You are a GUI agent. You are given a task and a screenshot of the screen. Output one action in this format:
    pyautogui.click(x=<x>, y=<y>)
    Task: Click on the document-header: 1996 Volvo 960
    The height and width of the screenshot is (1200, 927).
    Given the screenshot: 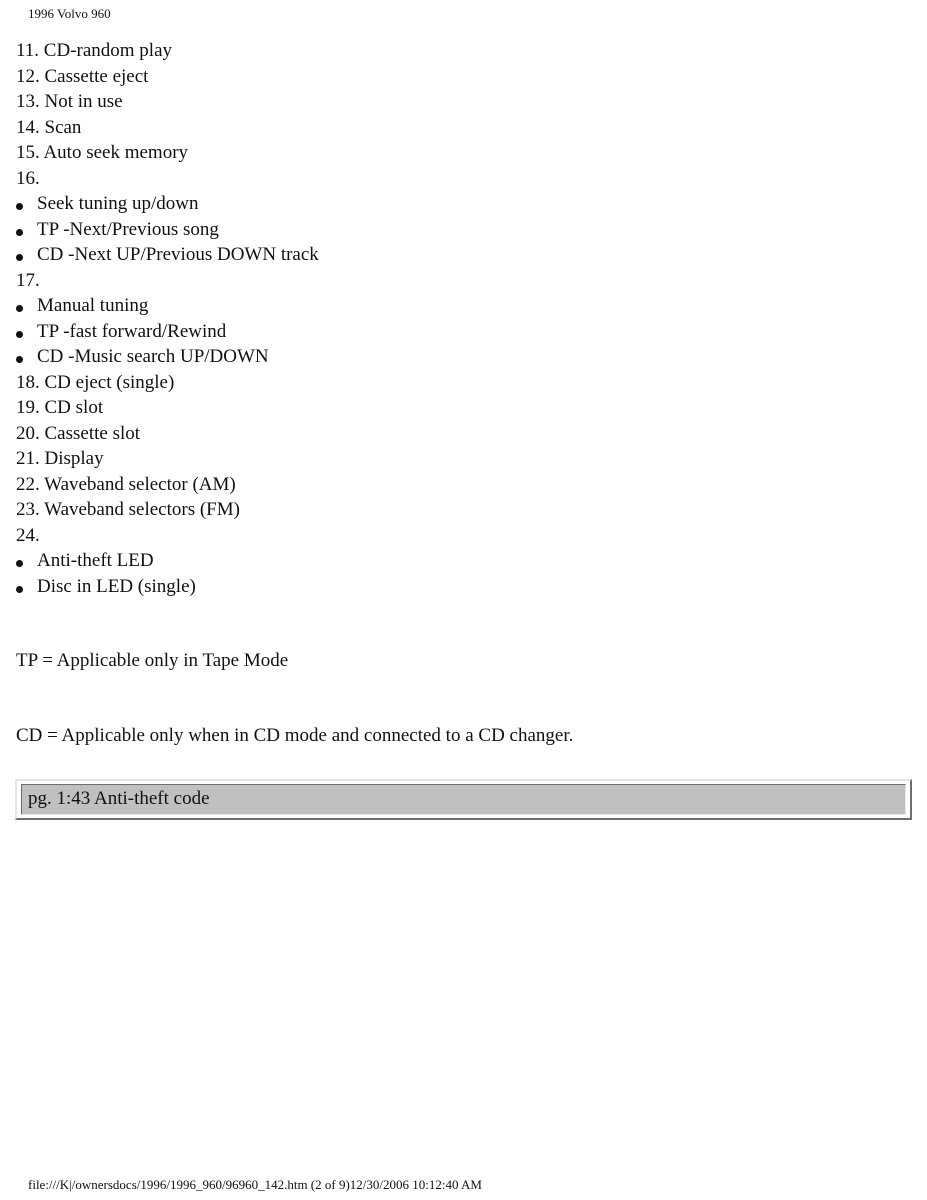 What is the action you would take?
    pyautogui.click(x=69, y=13)
    